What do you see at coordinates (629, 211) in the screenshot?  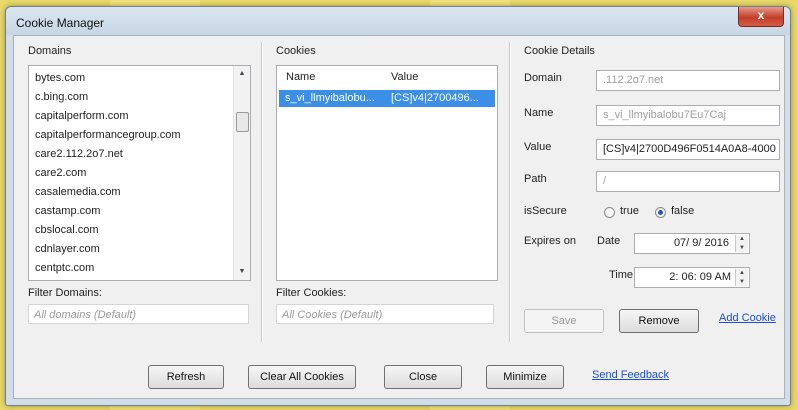 I see `issecure-true-label: true` at bounding box center [629, 211].